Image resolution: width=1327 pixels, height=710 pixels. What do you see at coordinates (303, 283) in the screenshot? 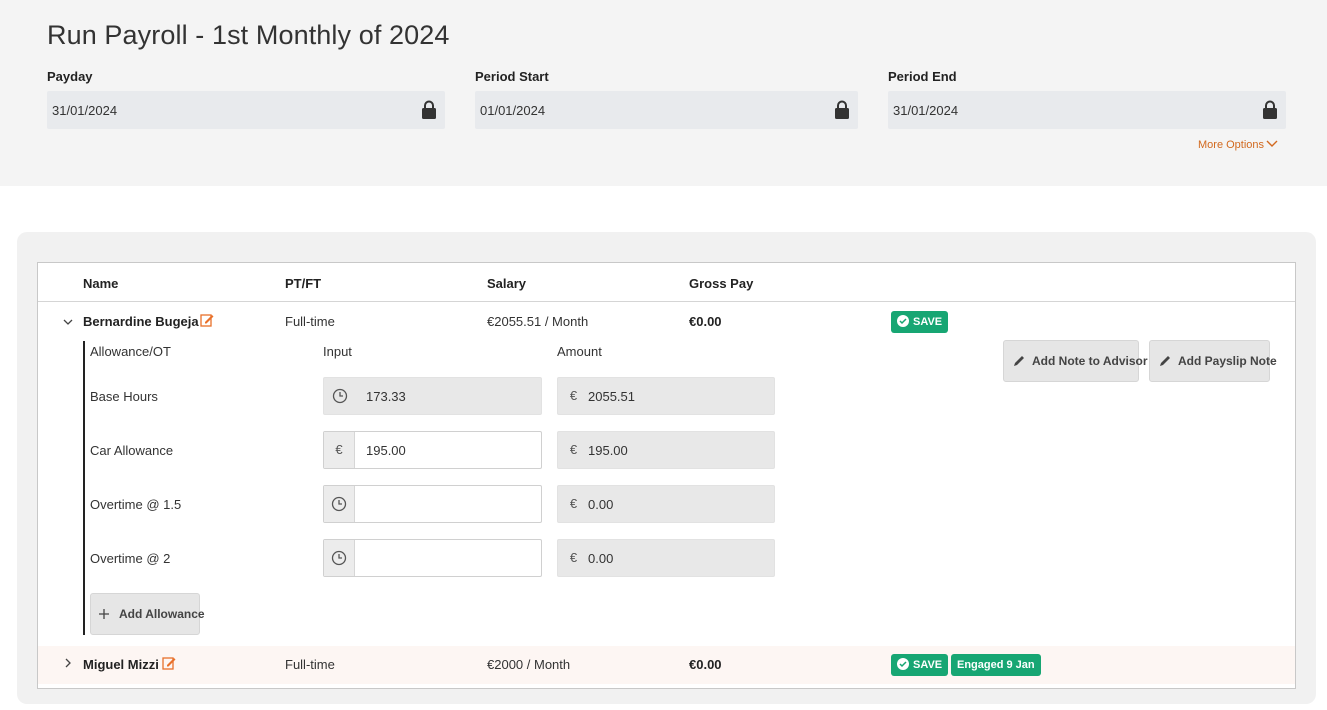
I see `column-header-ptft: PT/FT` at bounding box center [303, 283].